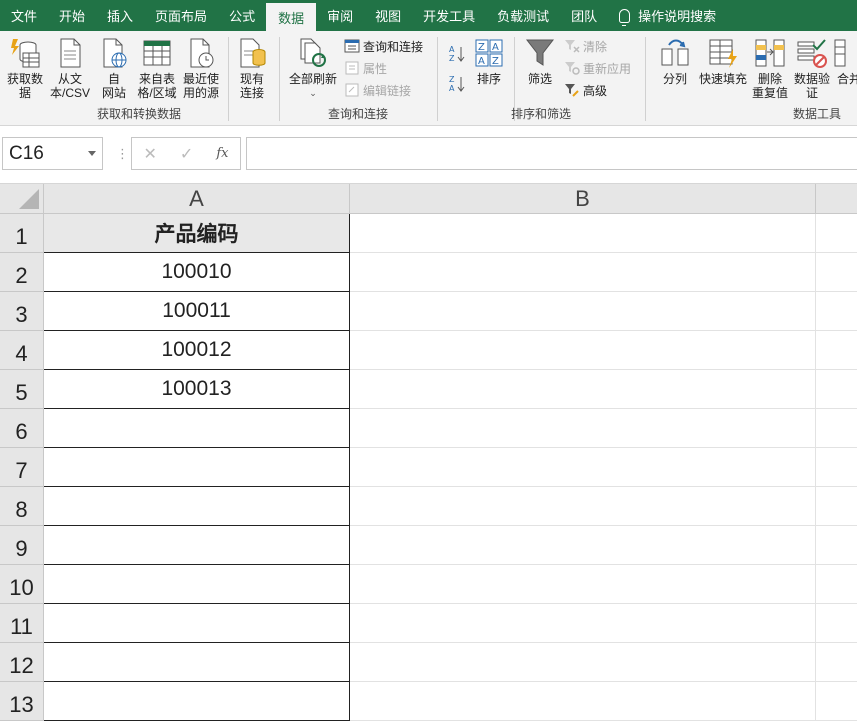 The width and height of the screenshot is (857, 722). What do you see at coordinates (25, 68) in the screenshot?
I see `get-data-button: 获取数 据` at bounding box center [25, 68].